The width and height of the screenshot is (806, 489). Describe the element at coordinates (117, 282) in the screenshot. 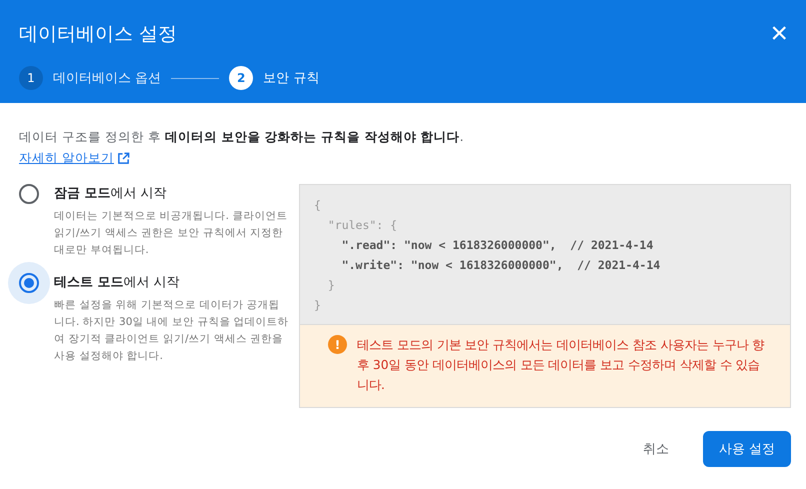

I see `option-title: 테스트 모드에서 시작` at that location.